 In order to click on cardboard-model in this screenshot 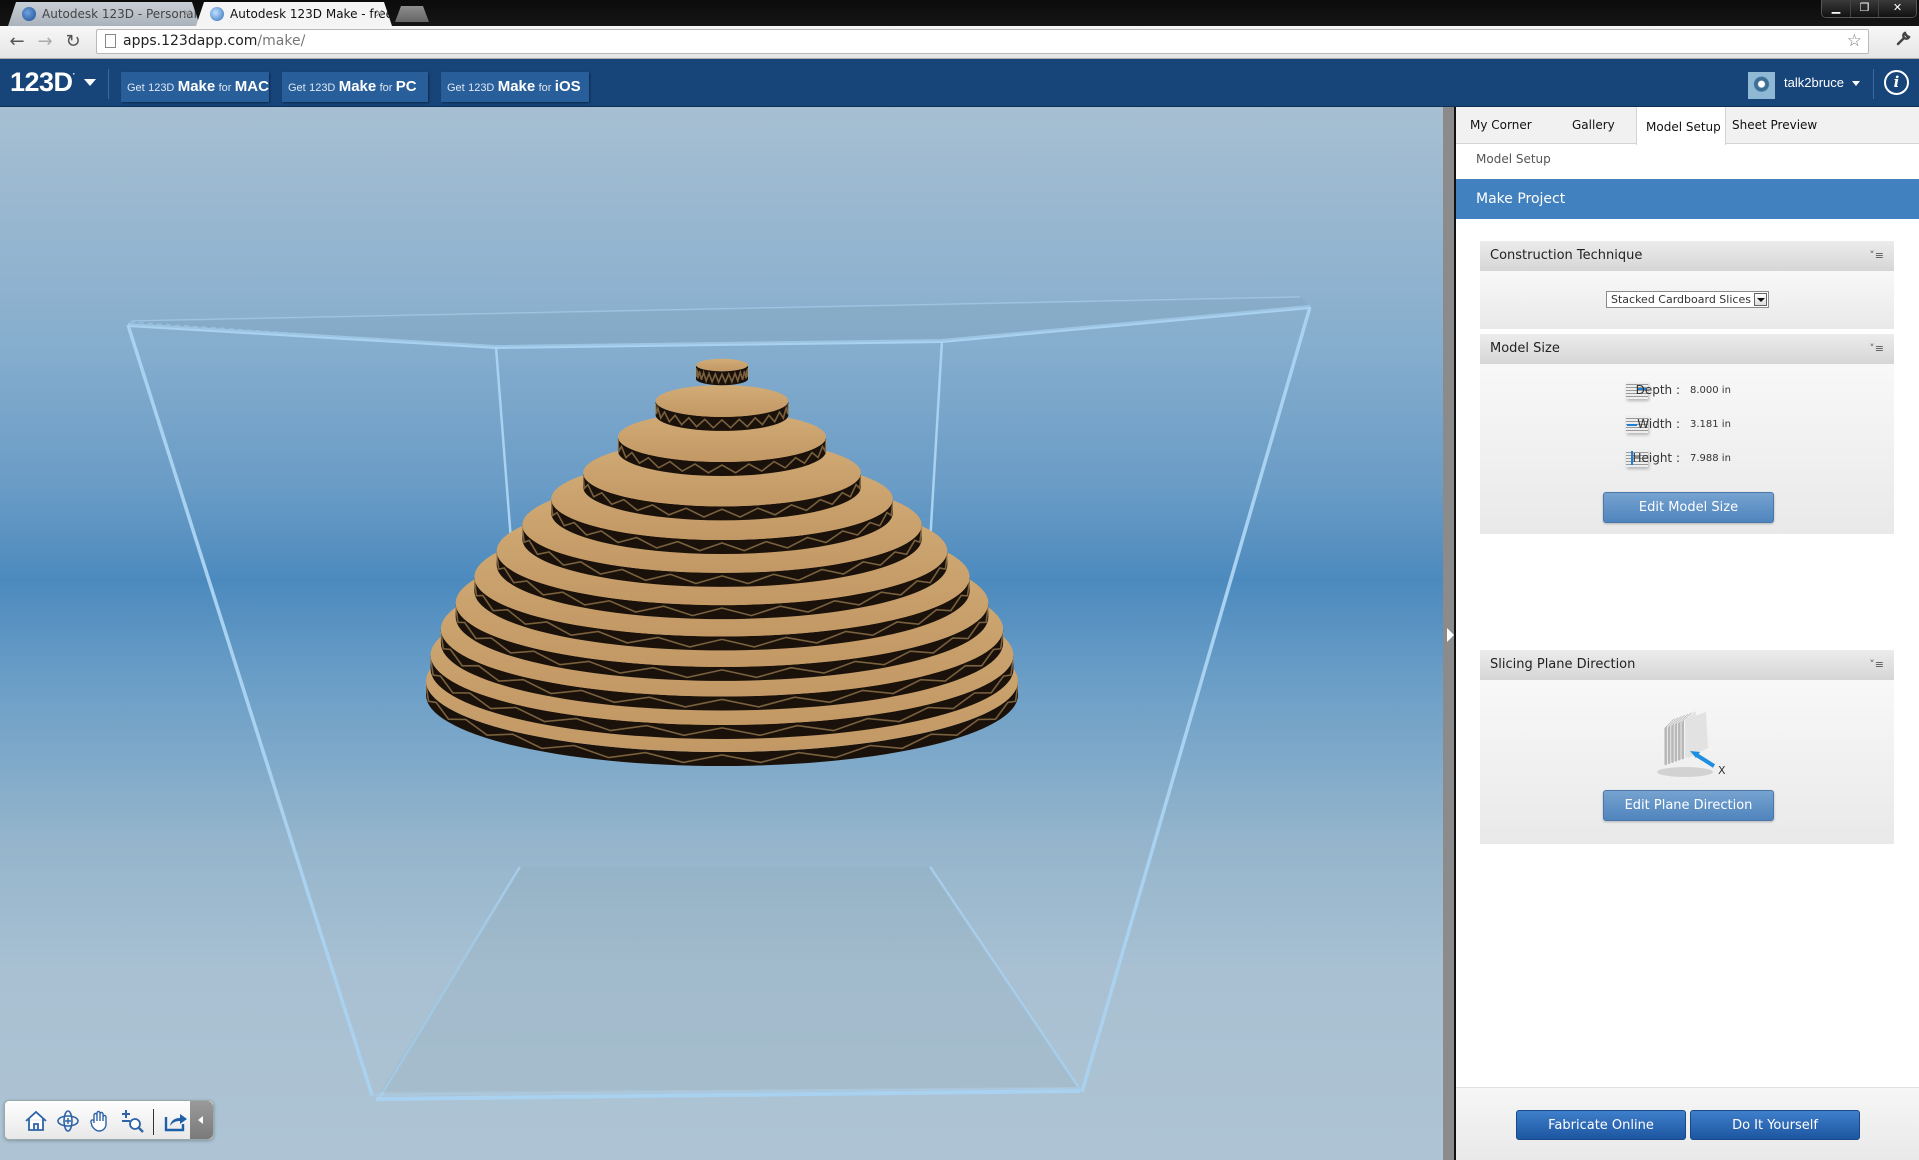, I will do `click(722, 562)`.